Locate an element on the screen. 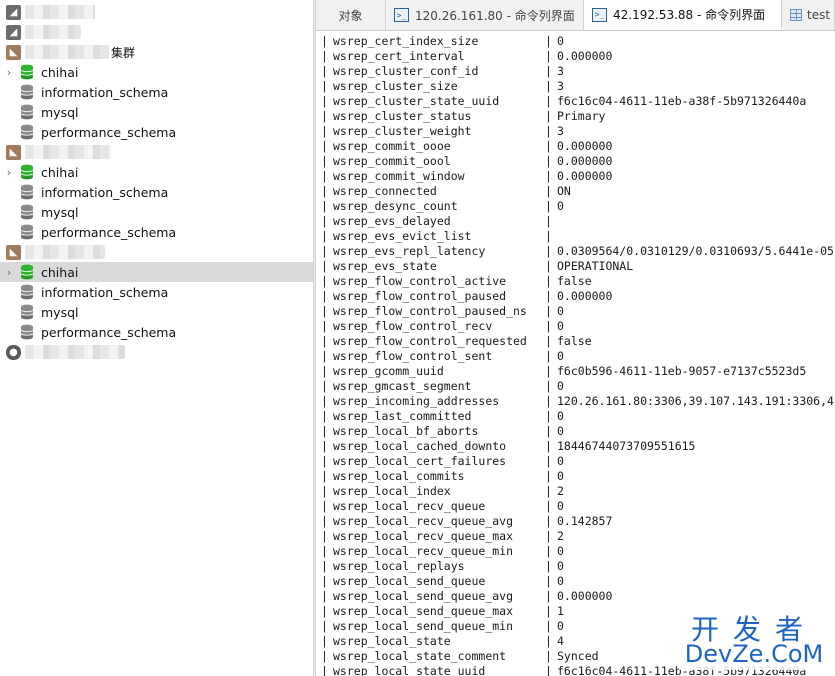 The width and height of the screenshot is (835, 676). result-row: | wsrep_last_committed | 0 is located at coordinates (575, 416).